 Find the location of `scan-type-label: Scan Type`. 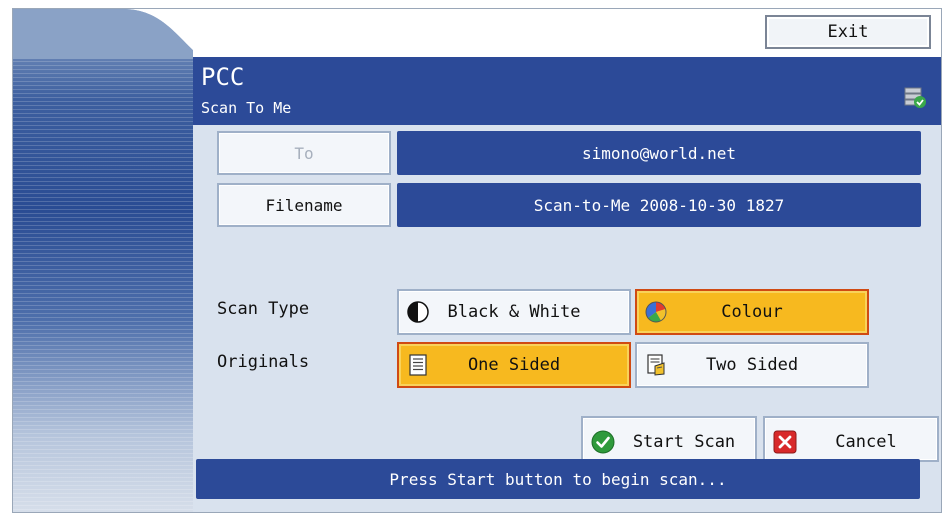

scan-type-label: Scan Type is located at coordinates (263, 309).